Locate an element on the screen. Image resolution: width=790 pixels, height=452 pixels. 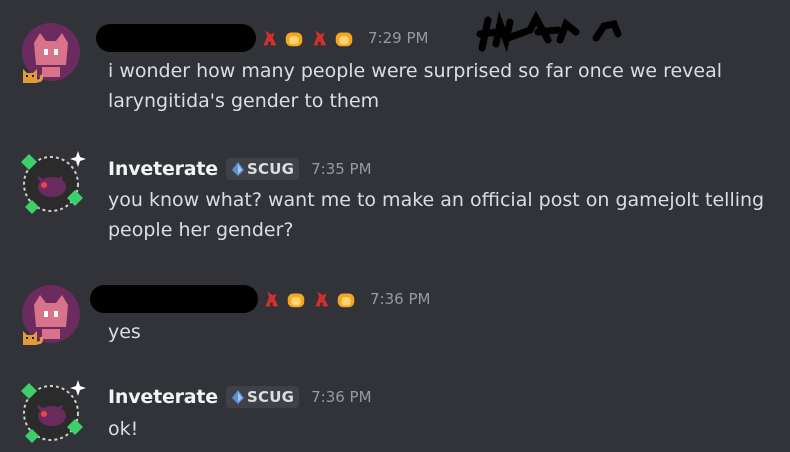
message-header: Inveterate SCUG 7:36 PM is located at coordinates (240, 397).